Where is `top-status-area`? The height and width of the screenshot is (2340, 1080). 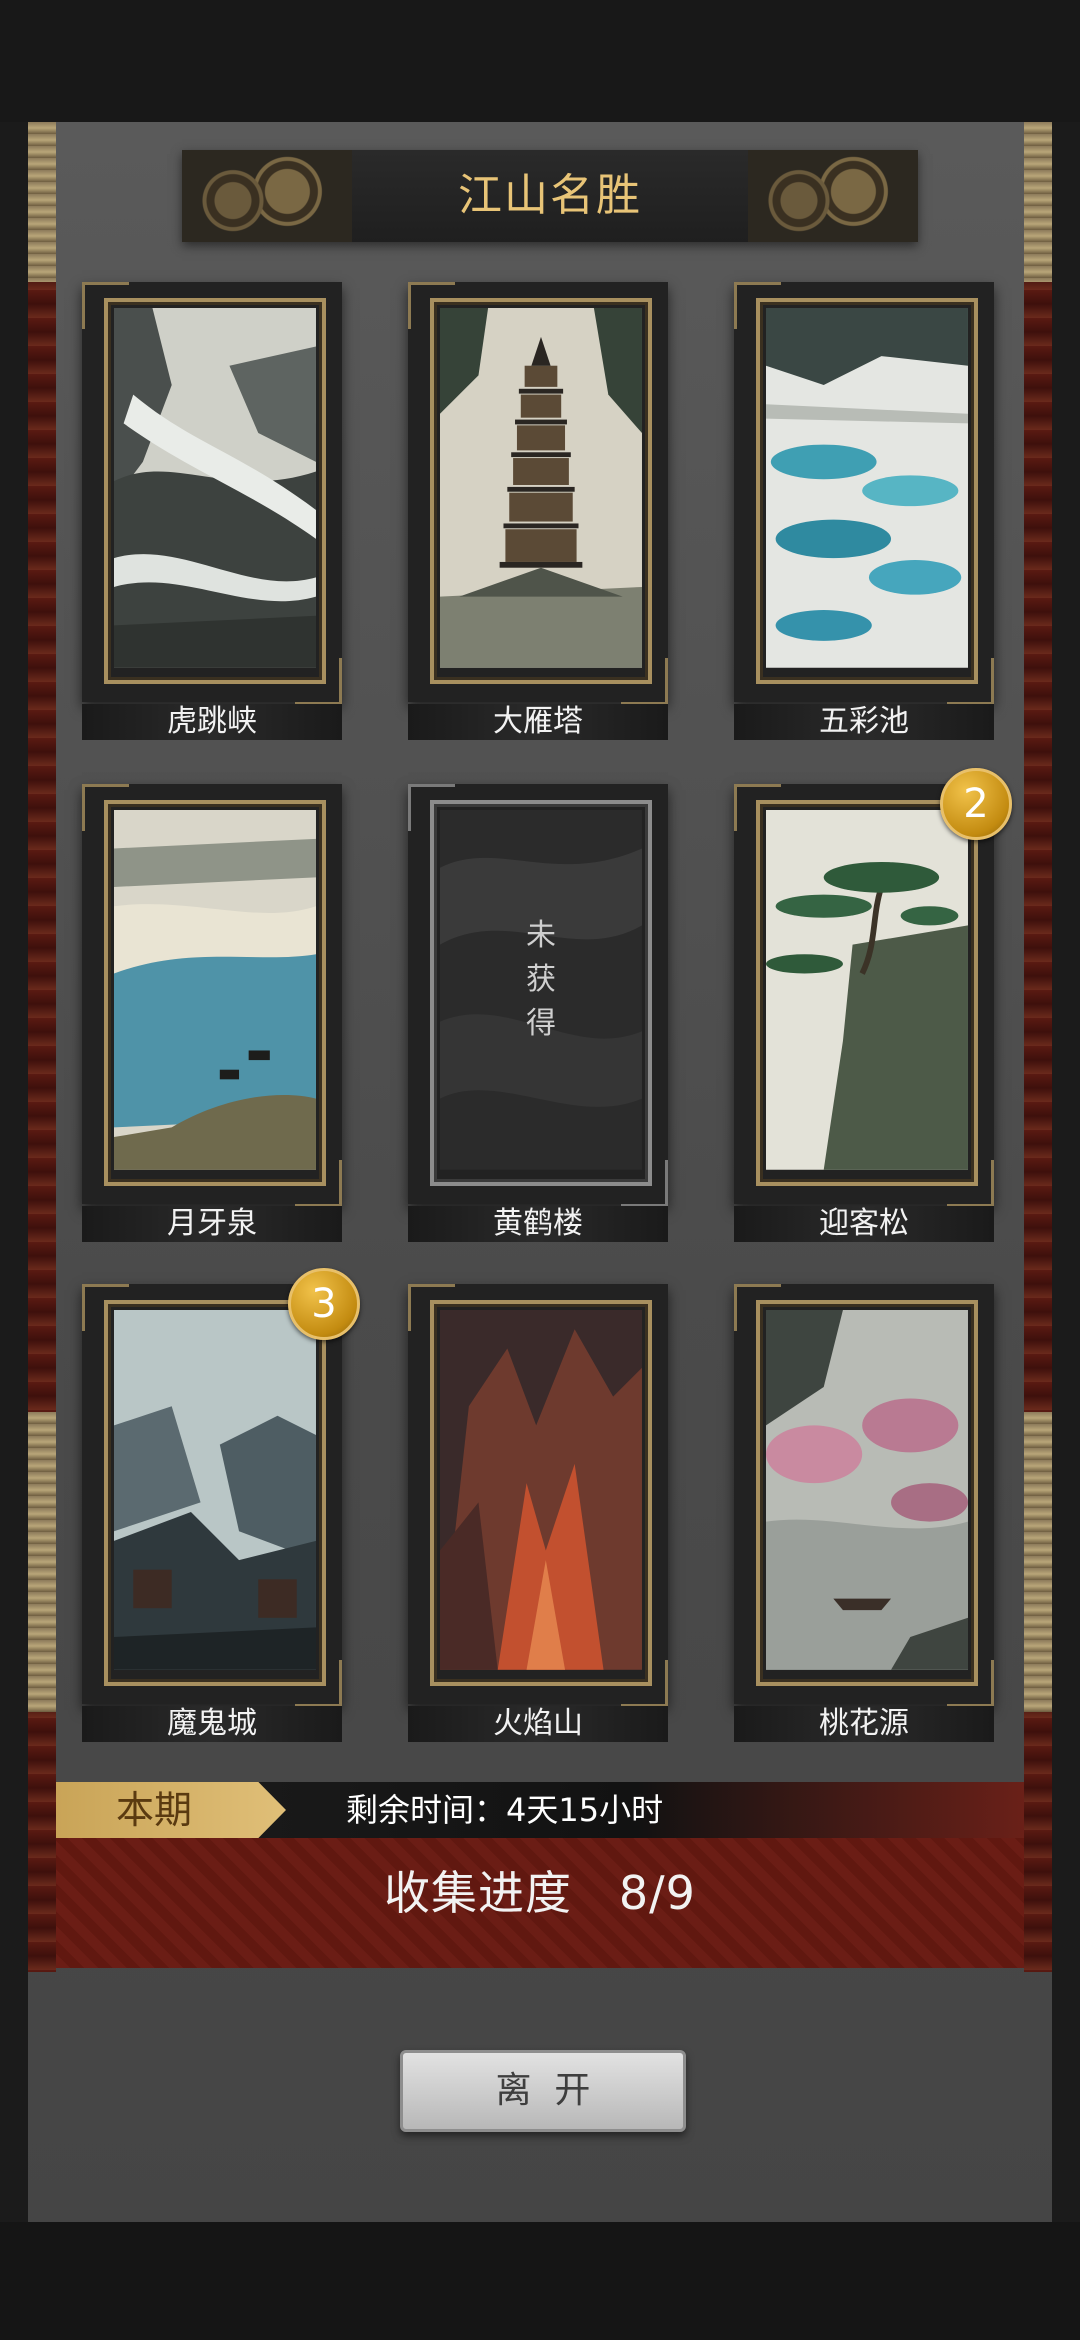
top-status-area is located at coordinates (540, 61).